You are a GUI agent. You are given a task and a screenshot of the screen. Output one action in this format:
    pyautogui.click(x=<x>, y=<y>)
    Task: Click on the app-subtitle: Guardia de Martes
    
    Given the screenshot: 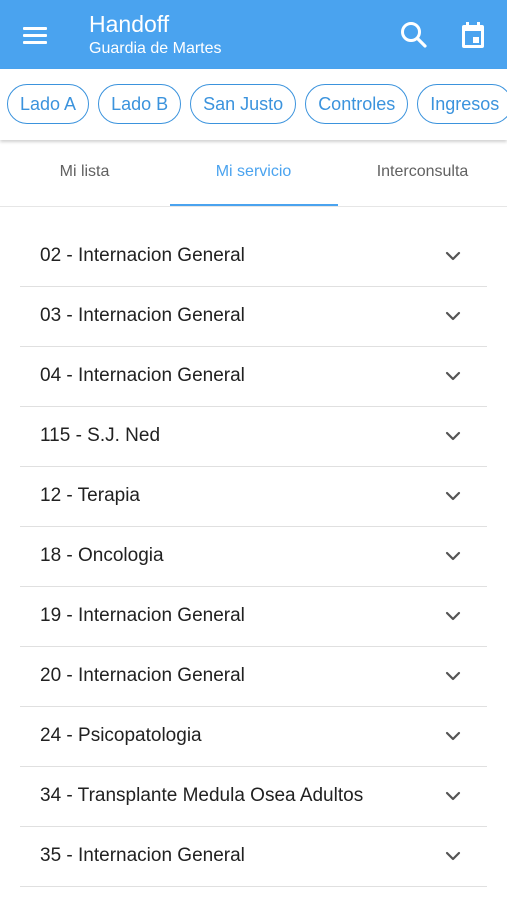 What is the action you would take?
    pyautogui.click(x=155, y=48)
    